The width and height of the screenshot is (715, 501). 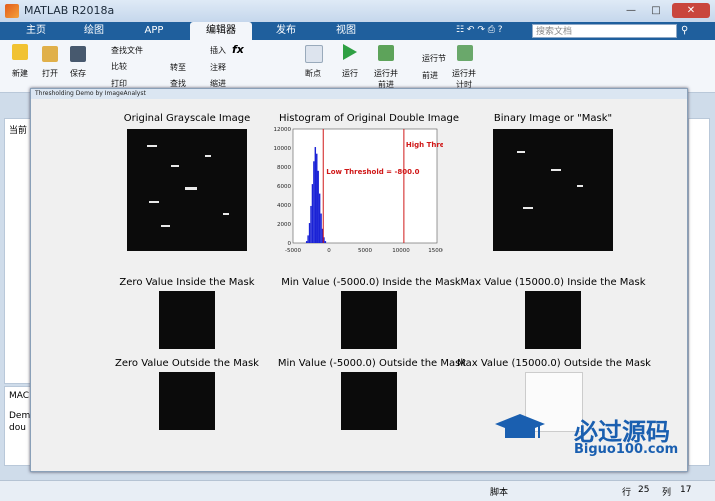 I want to click on run-button: 运行, so click(x=350, y=73).